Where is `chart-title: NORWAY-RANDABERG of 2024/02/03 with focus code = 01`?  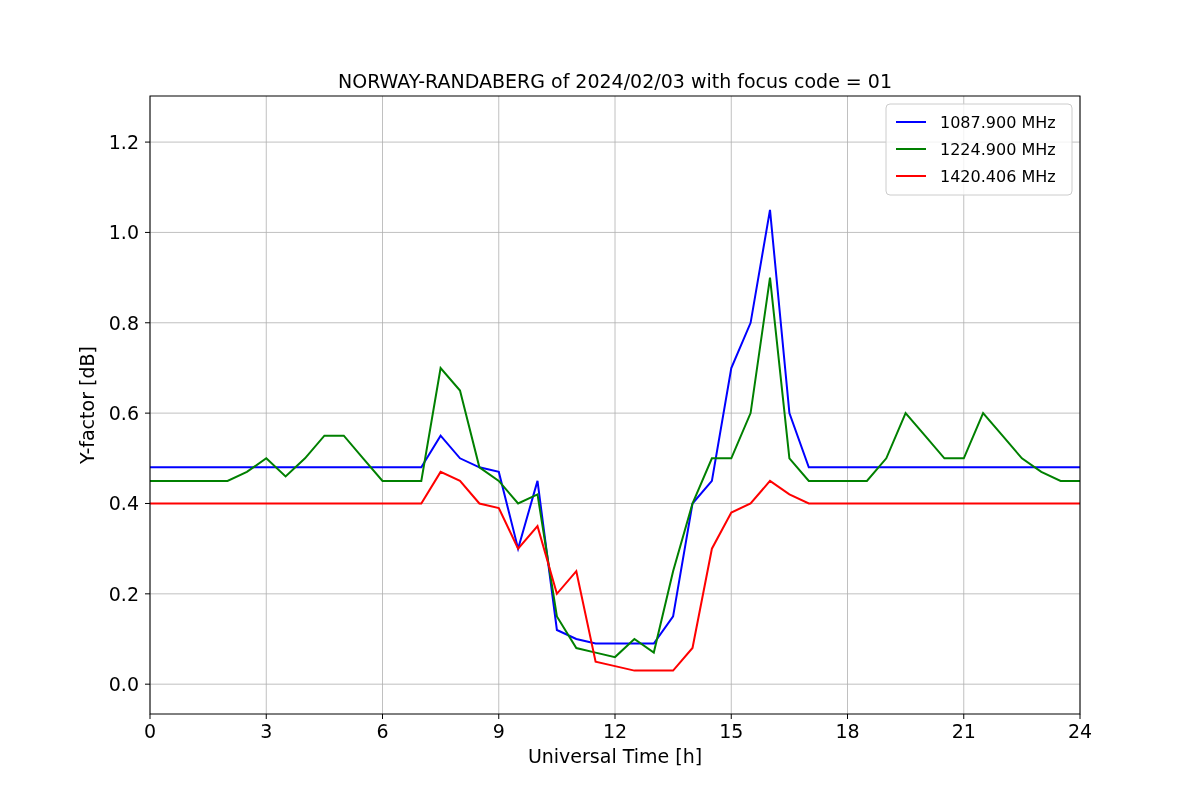
chart-title: NORWAY-RANDABERG of 2024/02/03 with focus code = 01 is located at coordinates (615, 81).